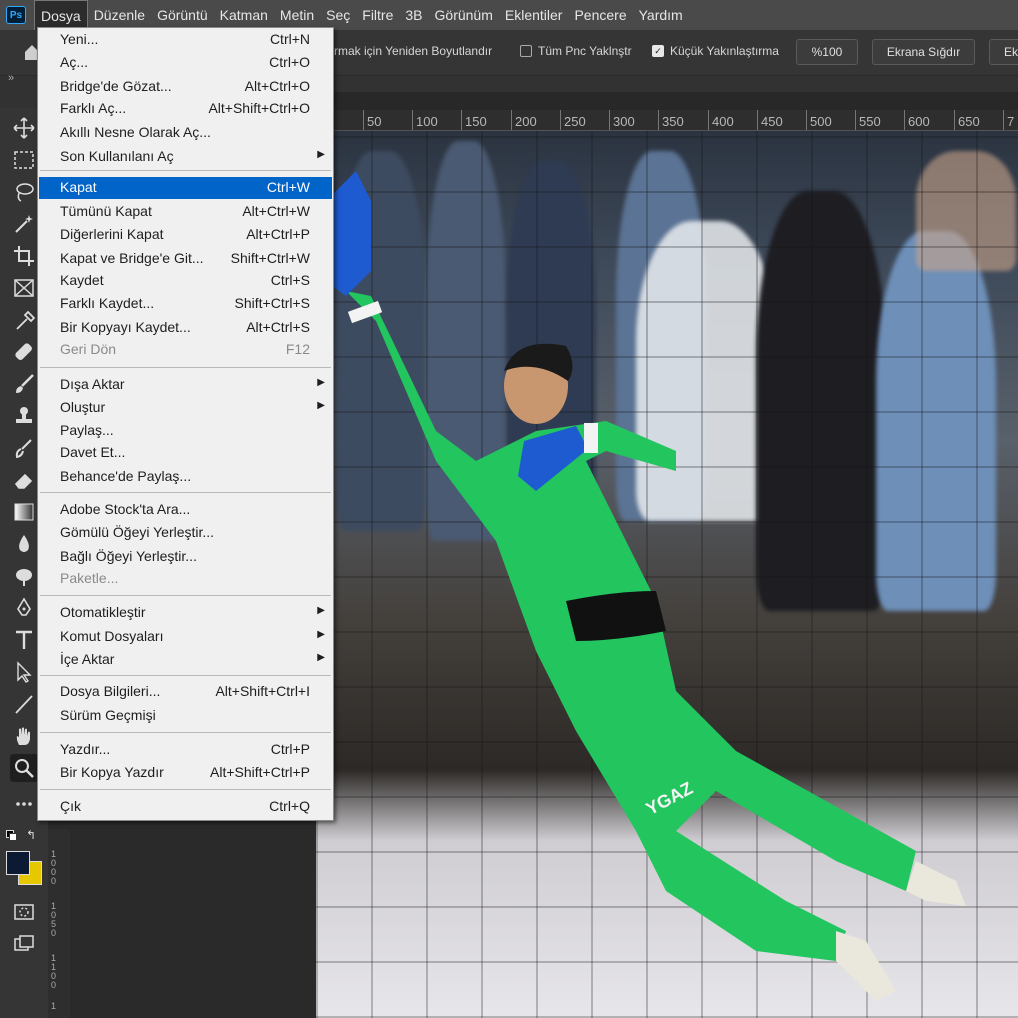 This screenshot has width=1018, height=1018. I want to click on menu-item-close-go-bridge: Kapat ve Bridge'e Git... Shift+Ctrl+W, so click(185, 259).